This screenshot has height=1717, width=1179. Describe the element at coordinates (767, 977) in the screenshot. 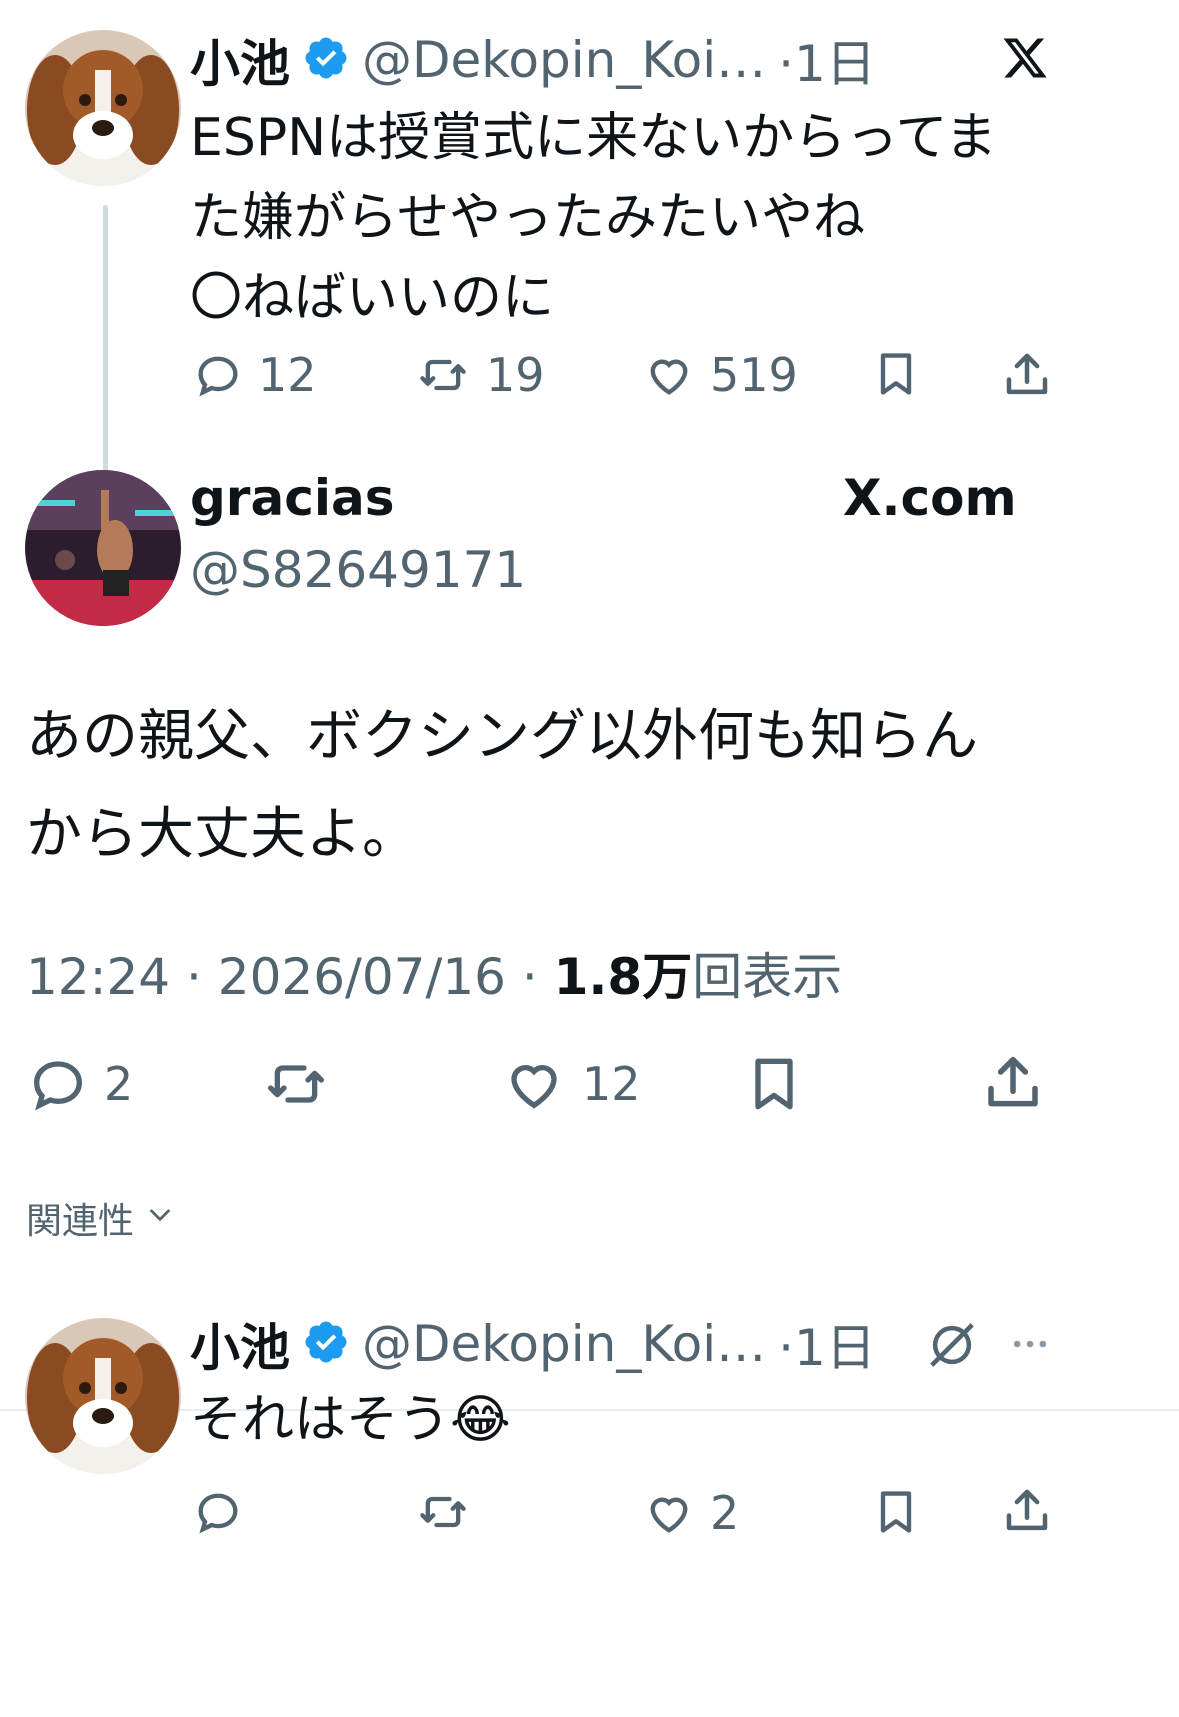

I see `view-label: 回表示` at that location.